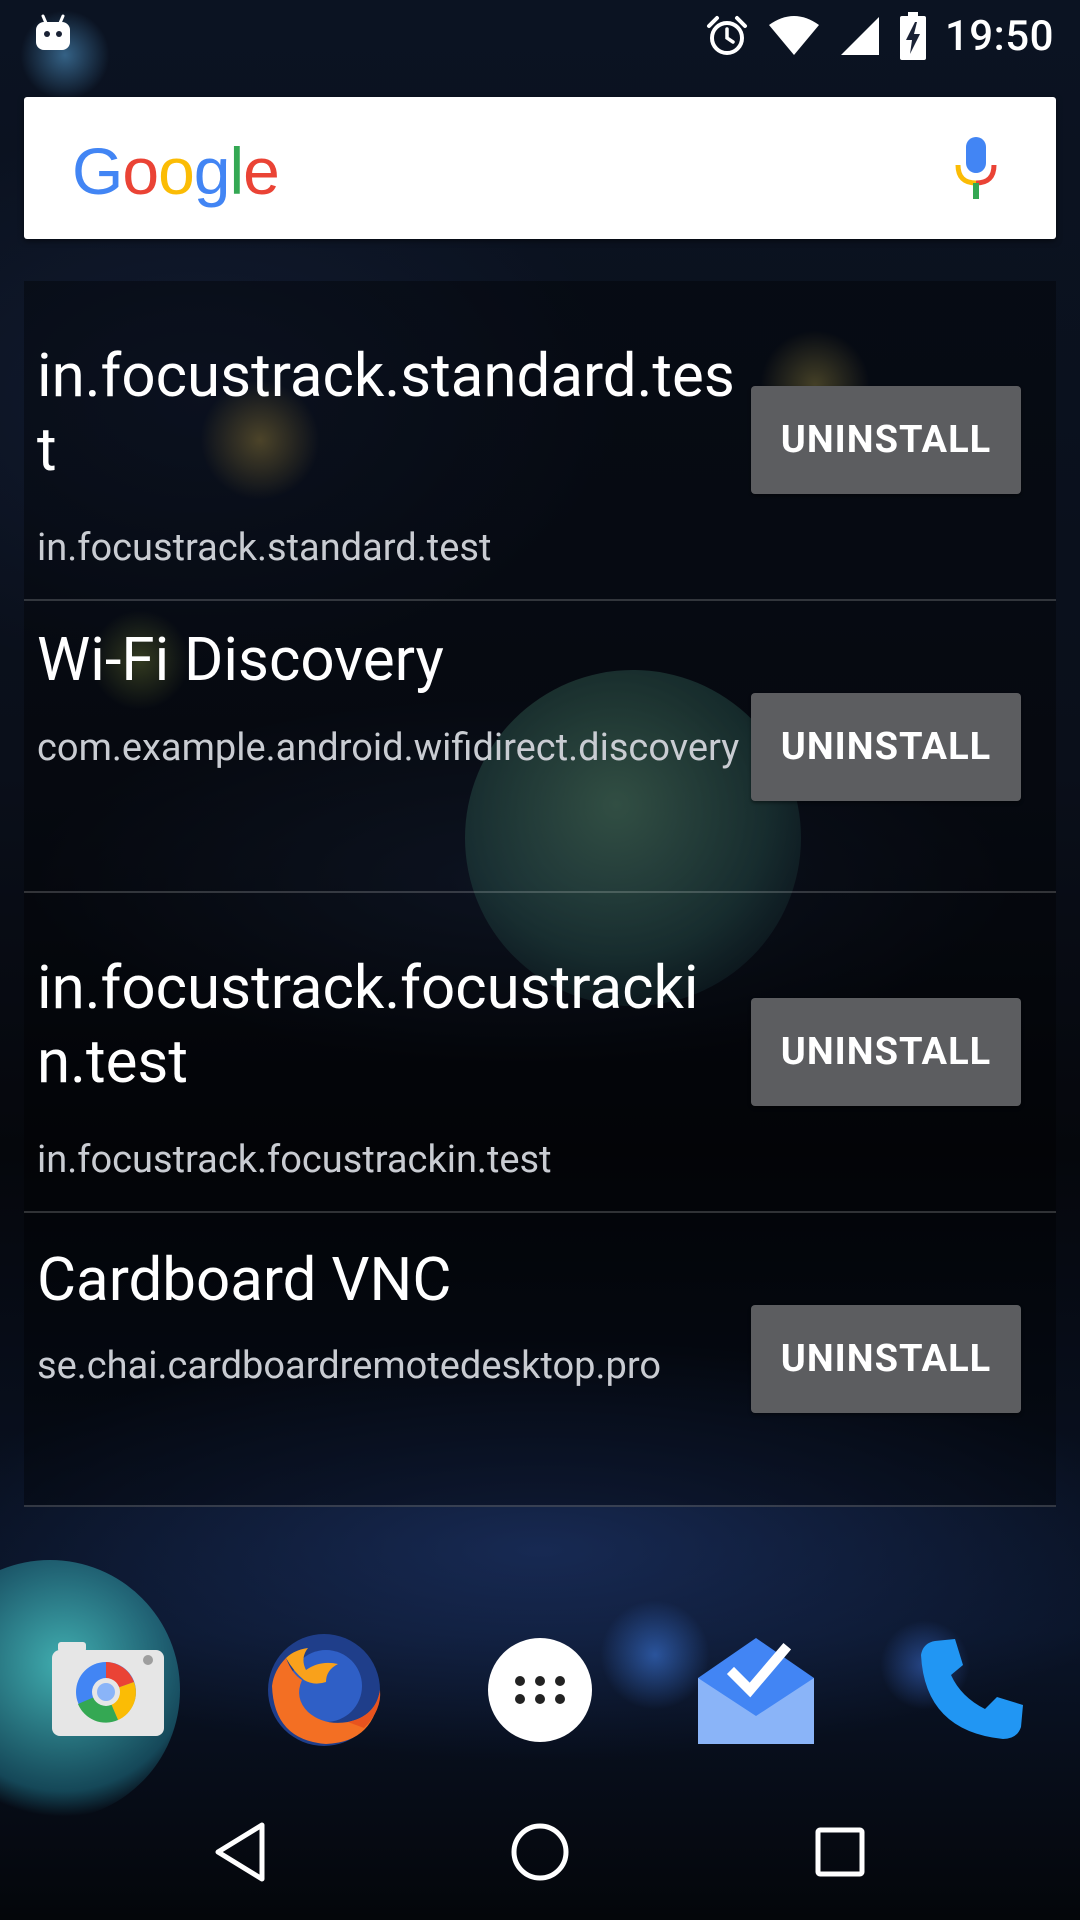 This screenshot has height=1920, width=1080. What do you see at coordinates (108, 1690) in the screenshot?
I see `camera-icon` at bounding box center [108, 1690].